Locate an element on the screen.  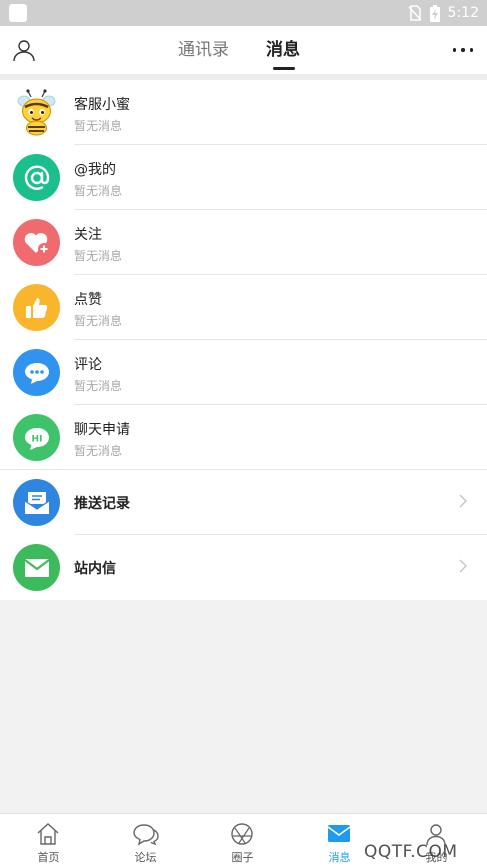
comment-bubble-icon is located at coordinates (36, 372).